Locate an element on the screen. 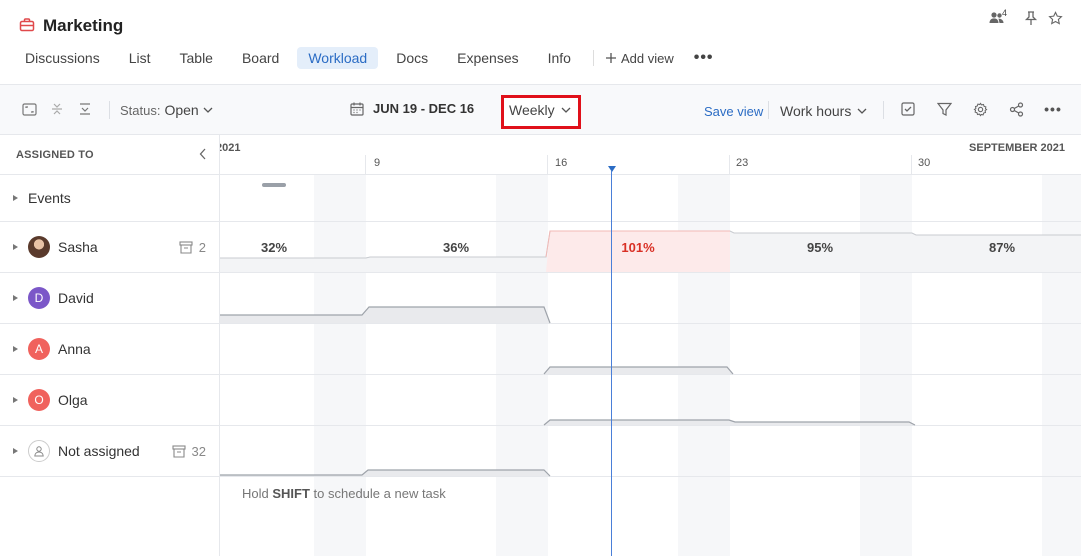  more-menu-icon: ••• is located at coordinates (1053, 109).